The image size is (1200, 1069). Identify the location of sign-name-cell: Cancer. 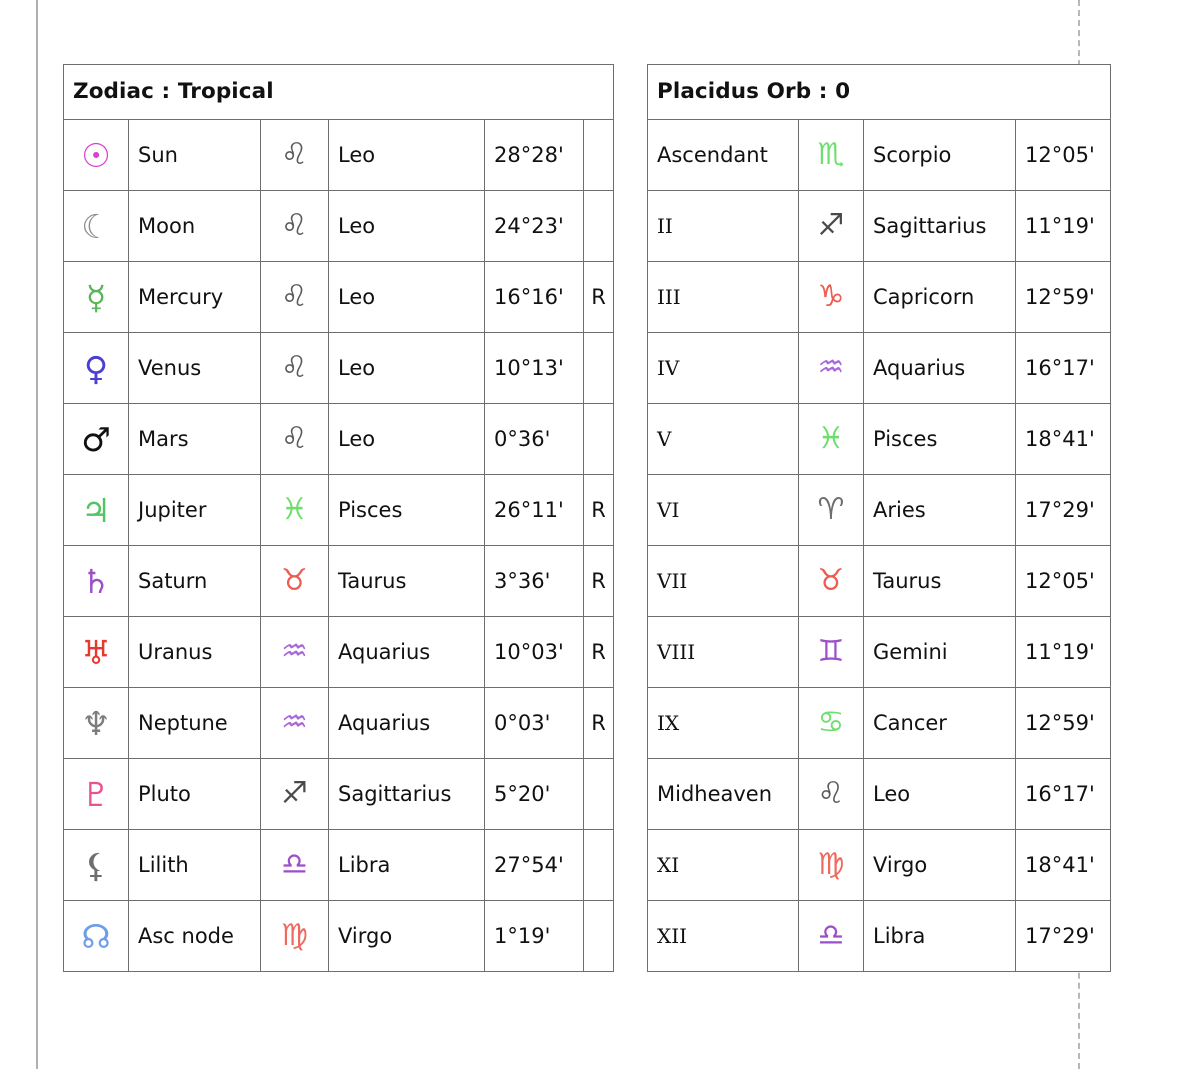
(939, 723).